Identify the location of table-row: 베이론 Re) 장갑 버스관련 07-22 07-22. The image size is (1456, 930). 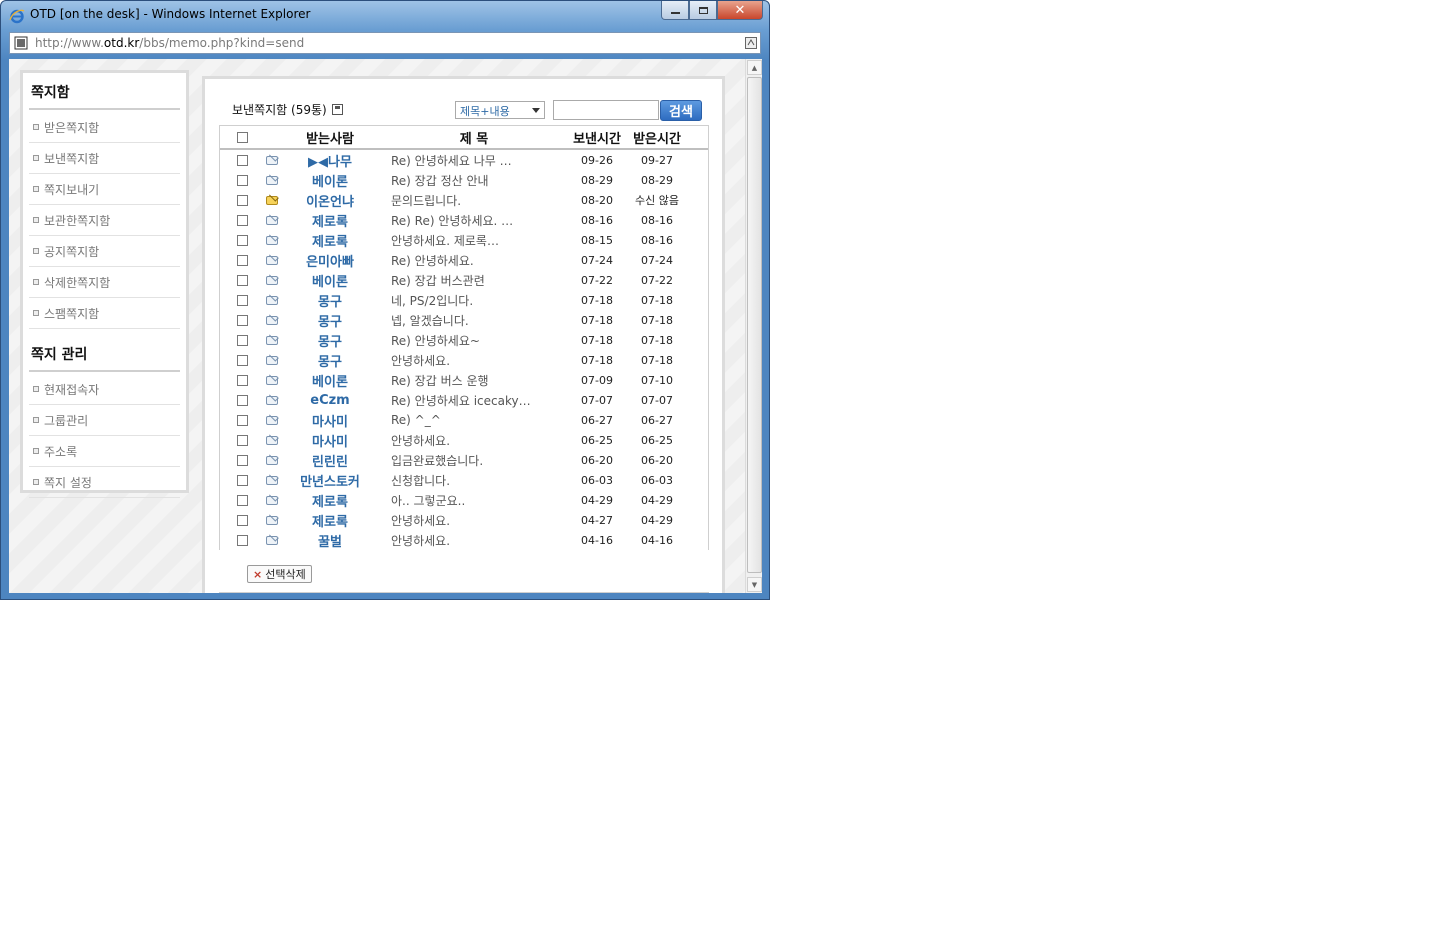
(464, 280).